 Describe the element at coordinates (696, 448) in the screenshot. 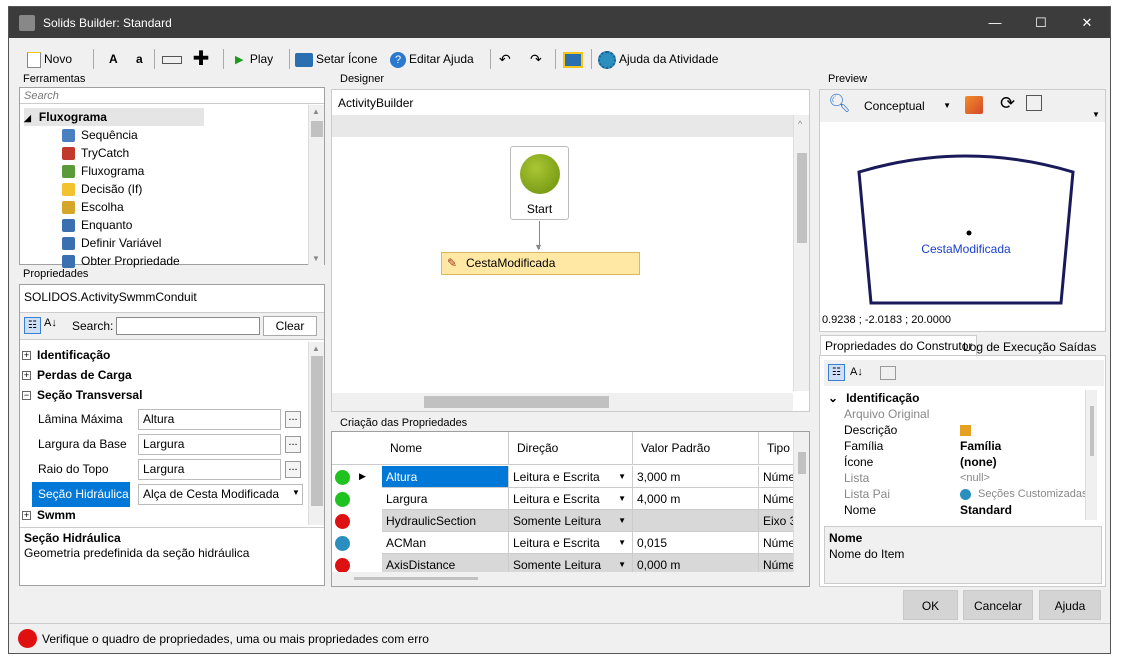

I see `column-header: Valor Padrão` at that location.